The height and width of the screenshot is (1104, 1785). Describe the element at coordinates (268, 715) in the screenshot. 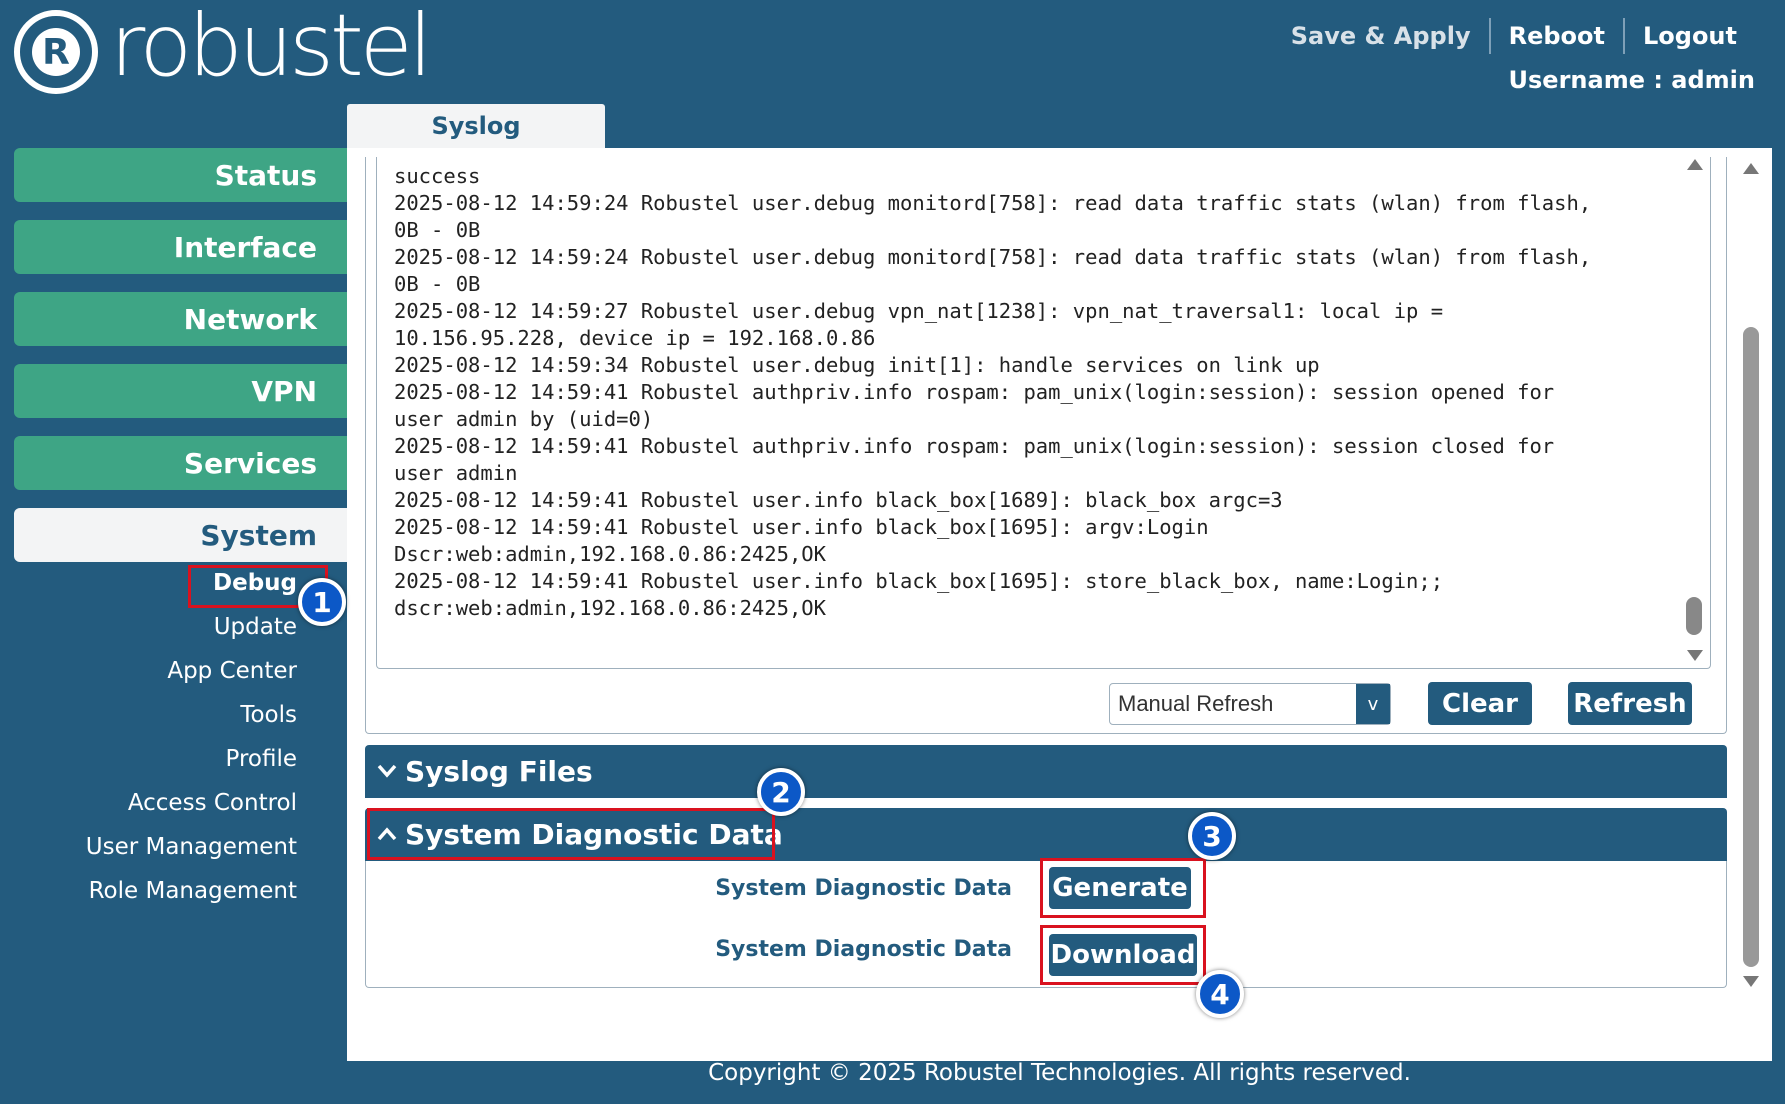

I see `sidebar-item-tools: Tools` at that location.